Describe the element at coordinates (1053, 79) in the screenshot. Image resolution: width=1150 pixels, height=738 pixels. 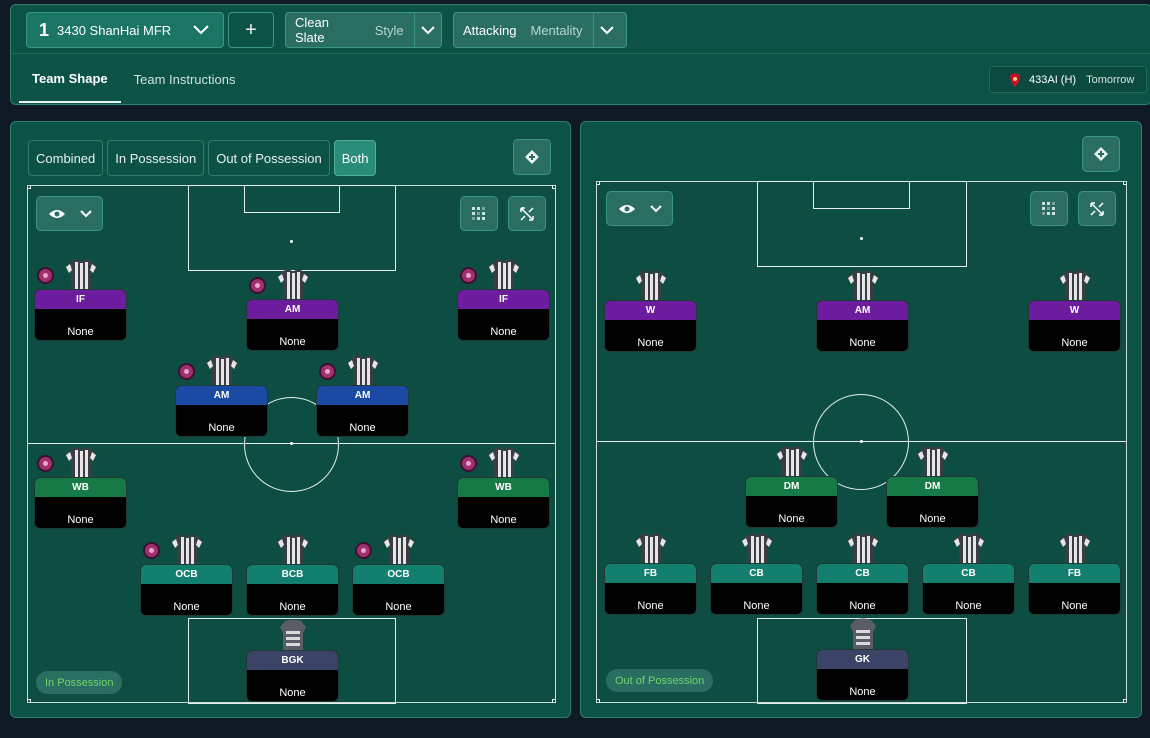
I see `next-match-opponent: 433AI (H)` at that location.